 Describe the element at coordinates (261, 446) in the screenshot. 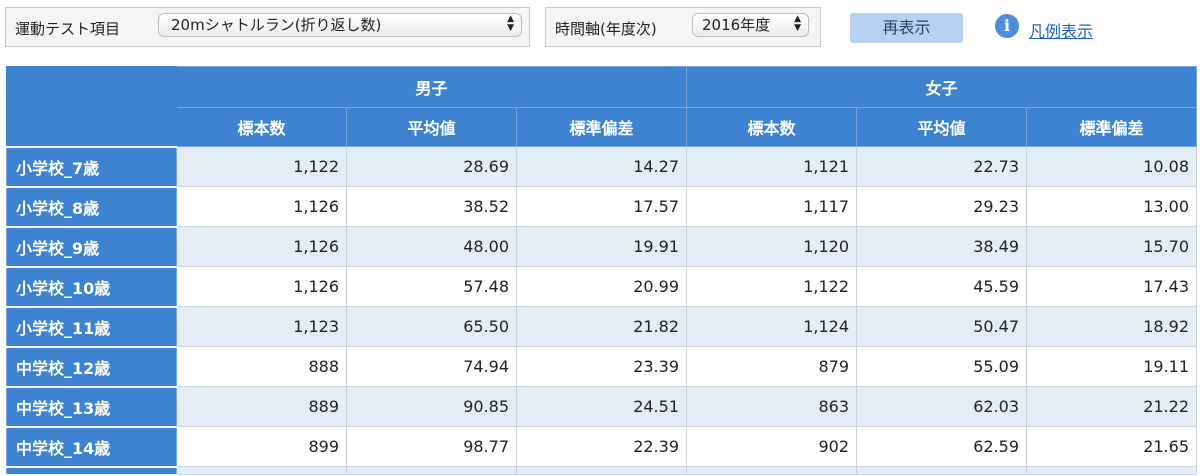

I see `table-cell: 899` at that location.